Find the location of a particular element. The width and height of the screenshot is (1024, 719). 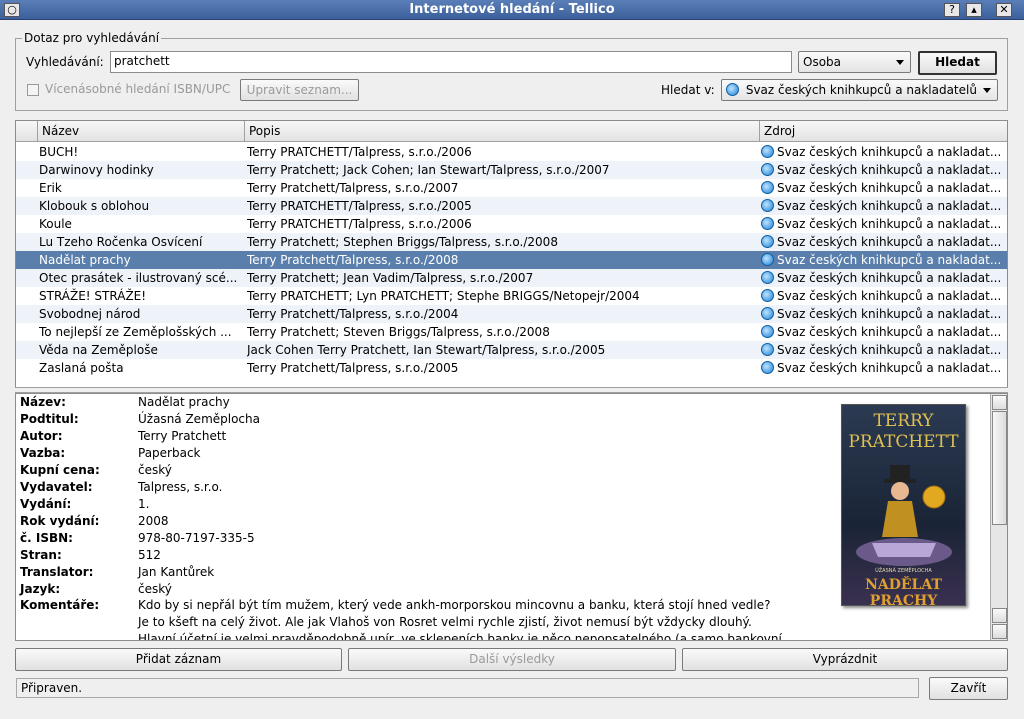

row-description: Terry PRATCHETT/Talpress, s.r.o./2005 is located at coordinates (359, 206).